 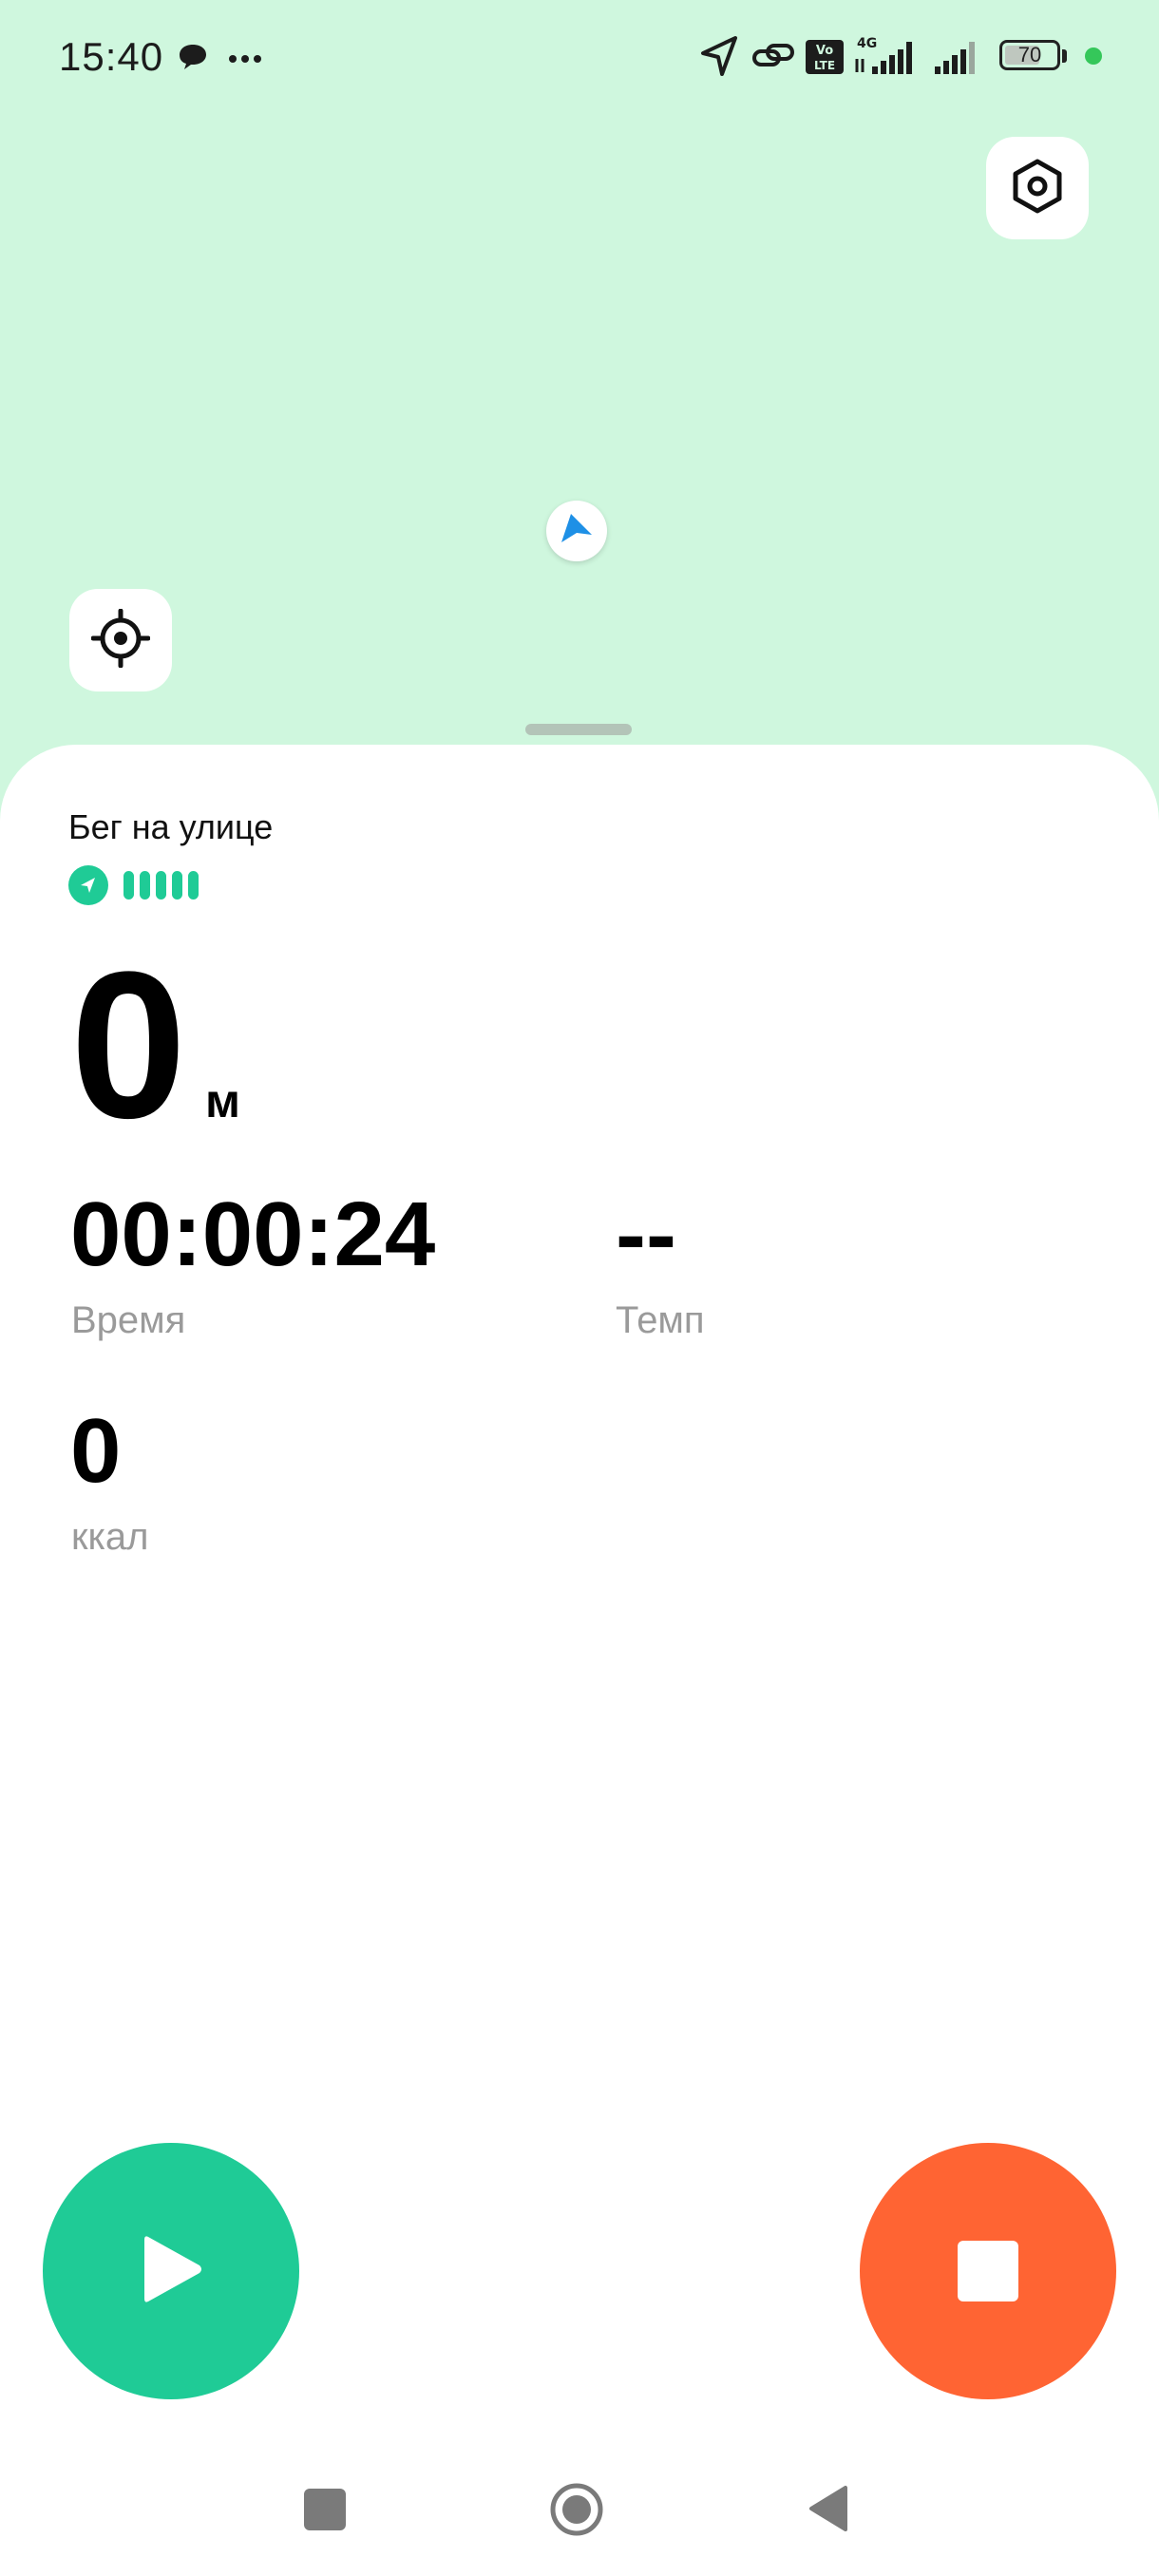 I want to click on resume-button, so click(x=171, y=2271).